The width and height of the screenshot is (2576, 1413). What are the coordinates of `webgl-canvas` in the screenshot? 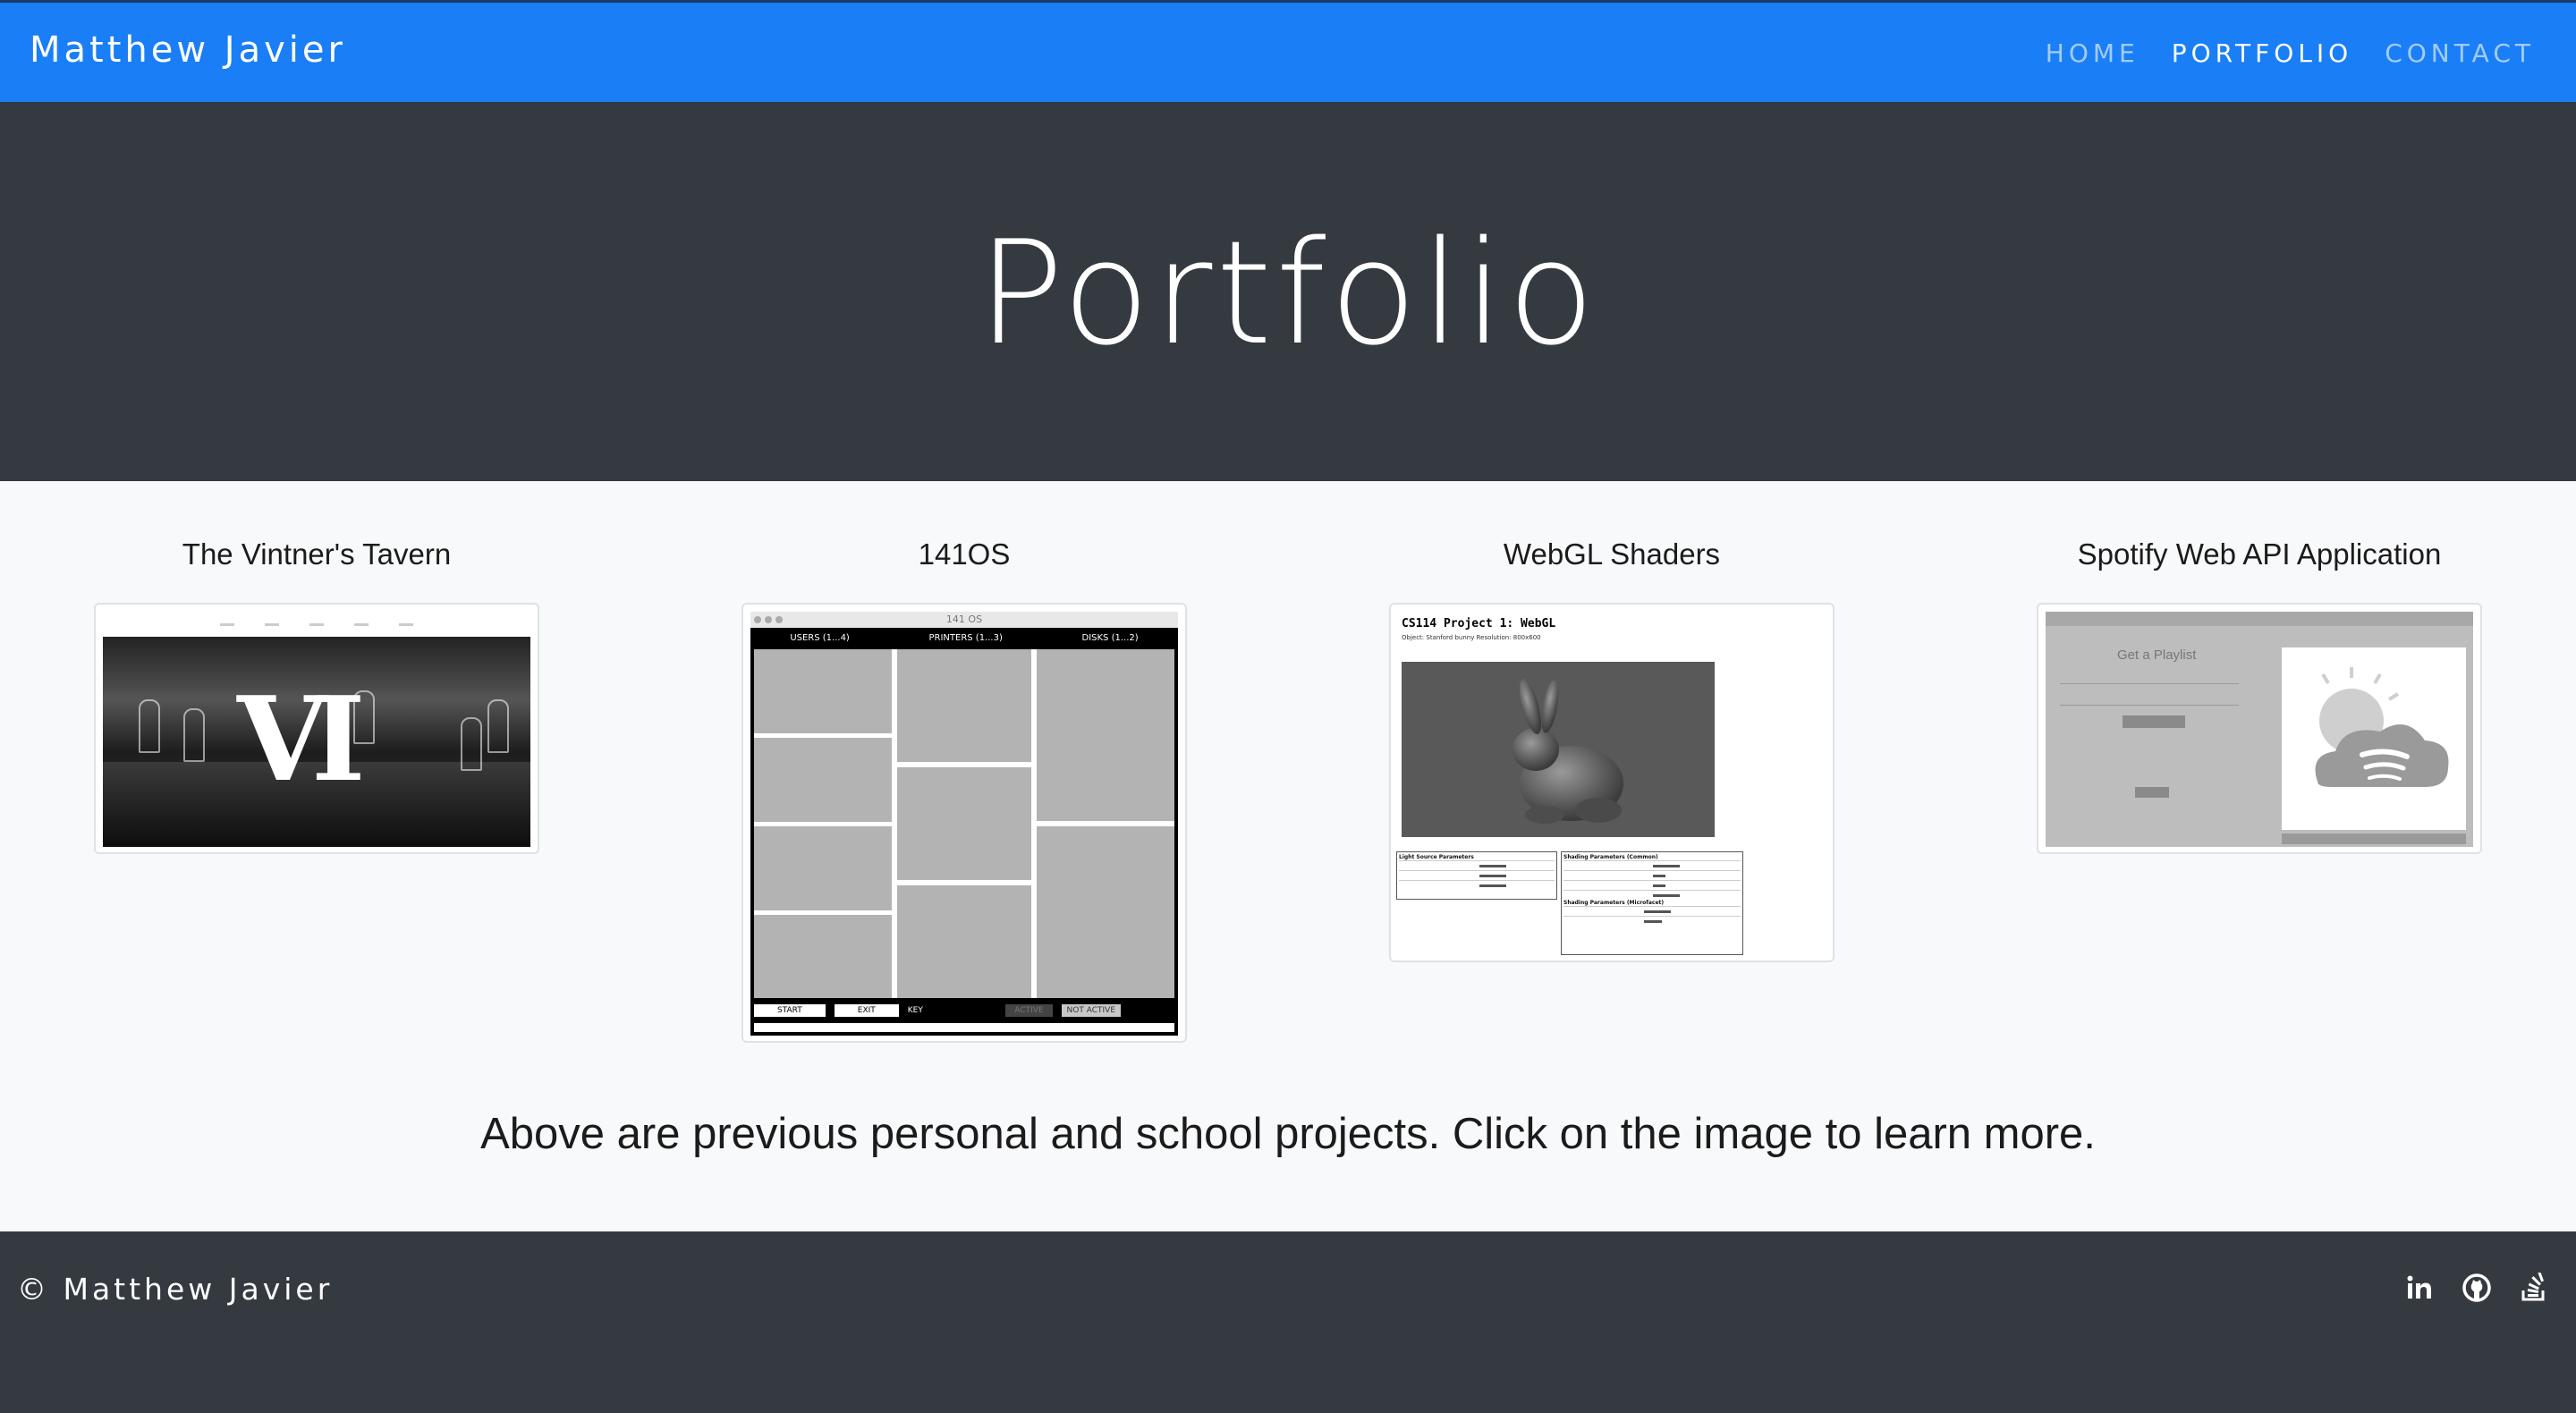 It's located at (1558, 749).